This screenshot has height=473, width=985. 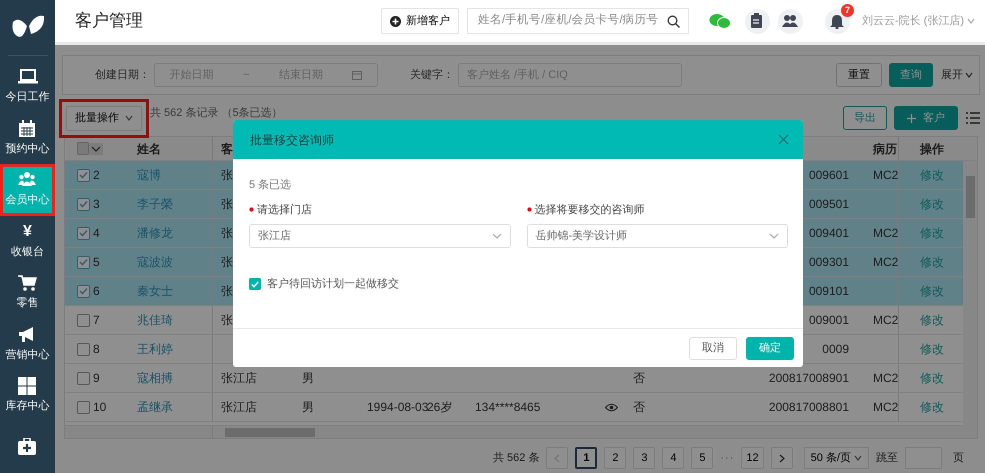 I want to click on sidebar-item: 今日工作, so click(x=27, y=87).